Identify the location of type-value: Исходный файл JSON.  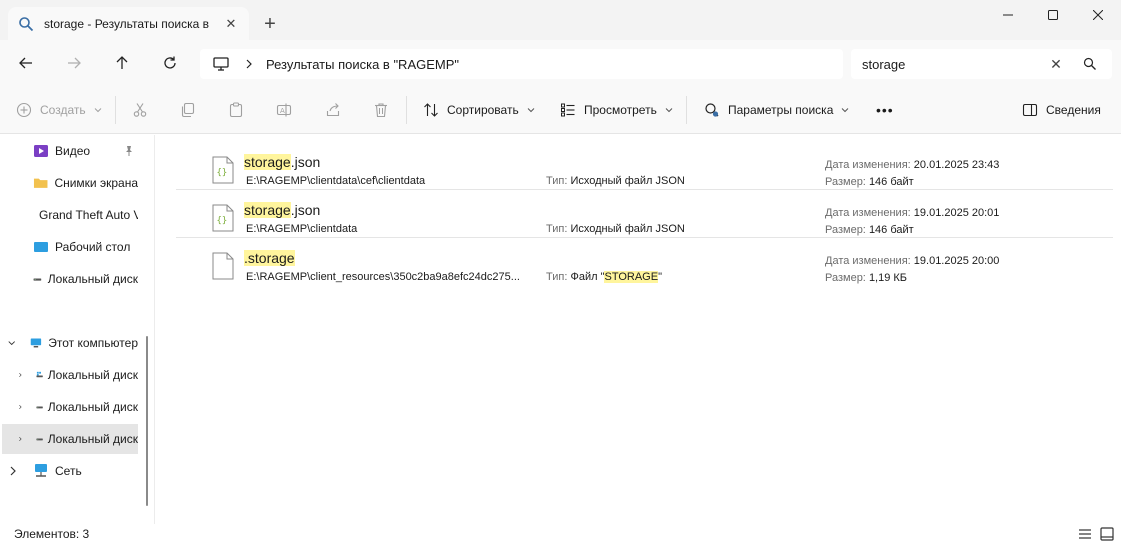
(627, 181).